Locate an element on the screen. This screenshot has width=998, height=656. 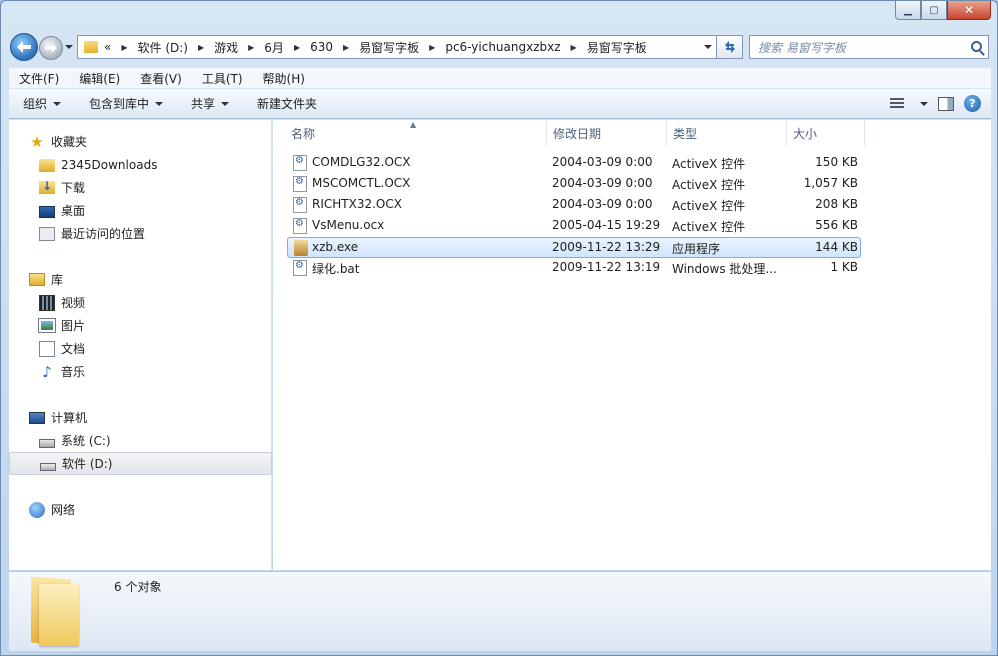
file-name: COMDLG32.OCX is located at coordinates (361, 162).